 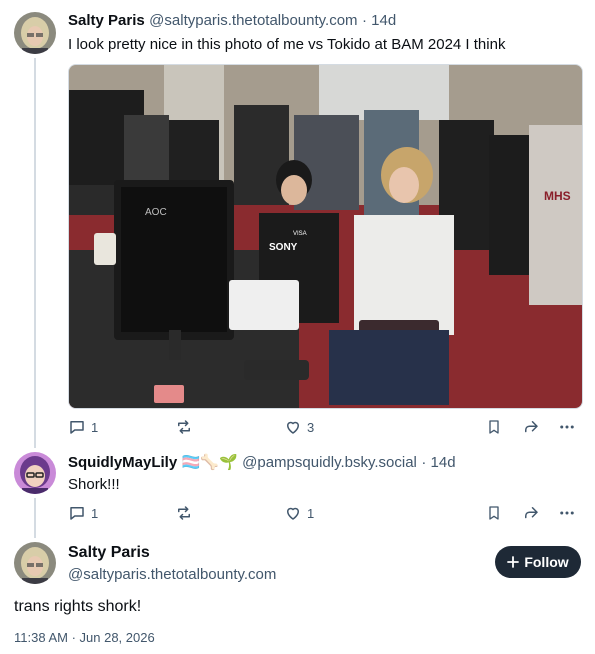 What do you see at coordinates (311, 427) in the screenshot?
I see `like-count: 3` at bounding box center [311, 427].